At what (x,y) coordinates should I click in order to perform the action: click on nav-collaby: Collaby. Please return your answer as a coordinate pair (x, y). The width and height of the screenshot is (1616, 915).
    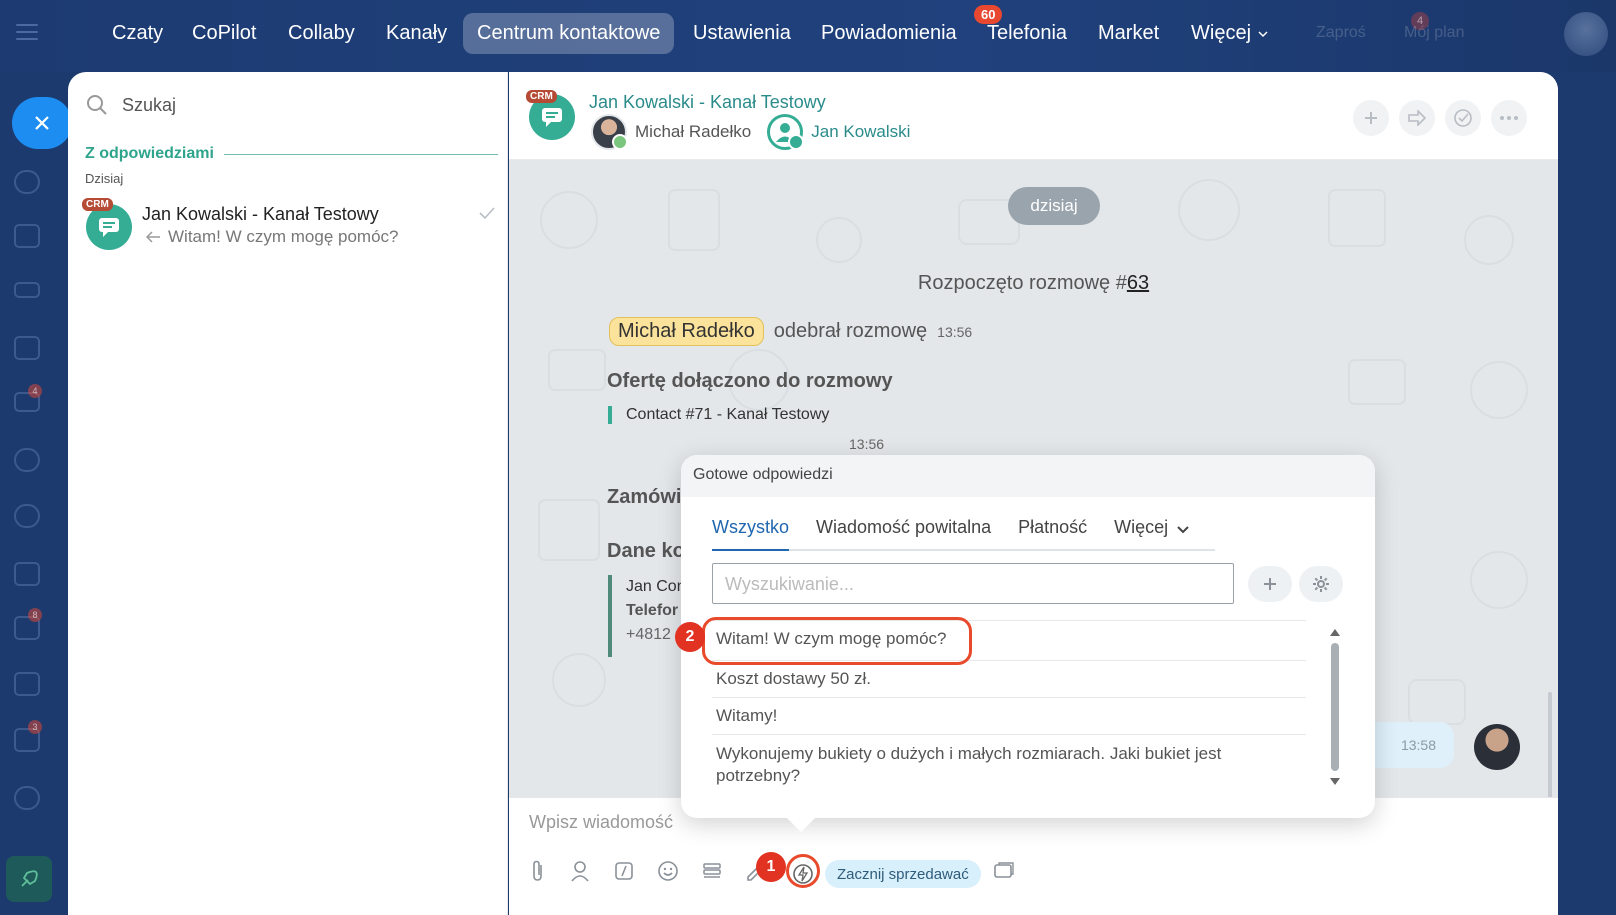
    Looking at the image, I should click on (321, 33).